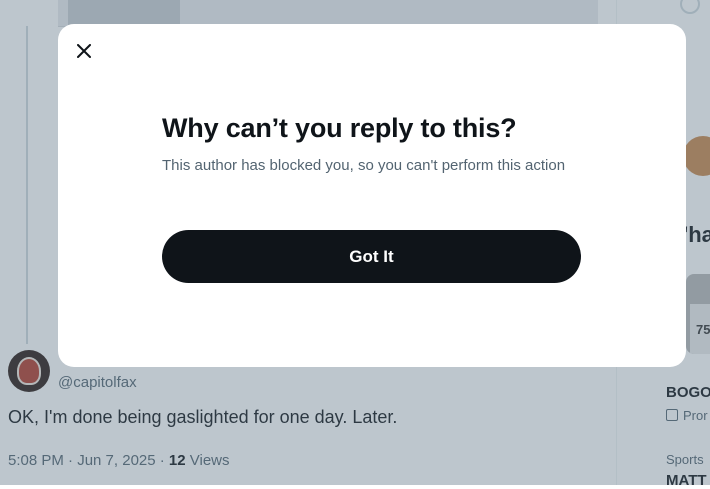  I want to click on got-it-button: Got It, so click(371, 256).